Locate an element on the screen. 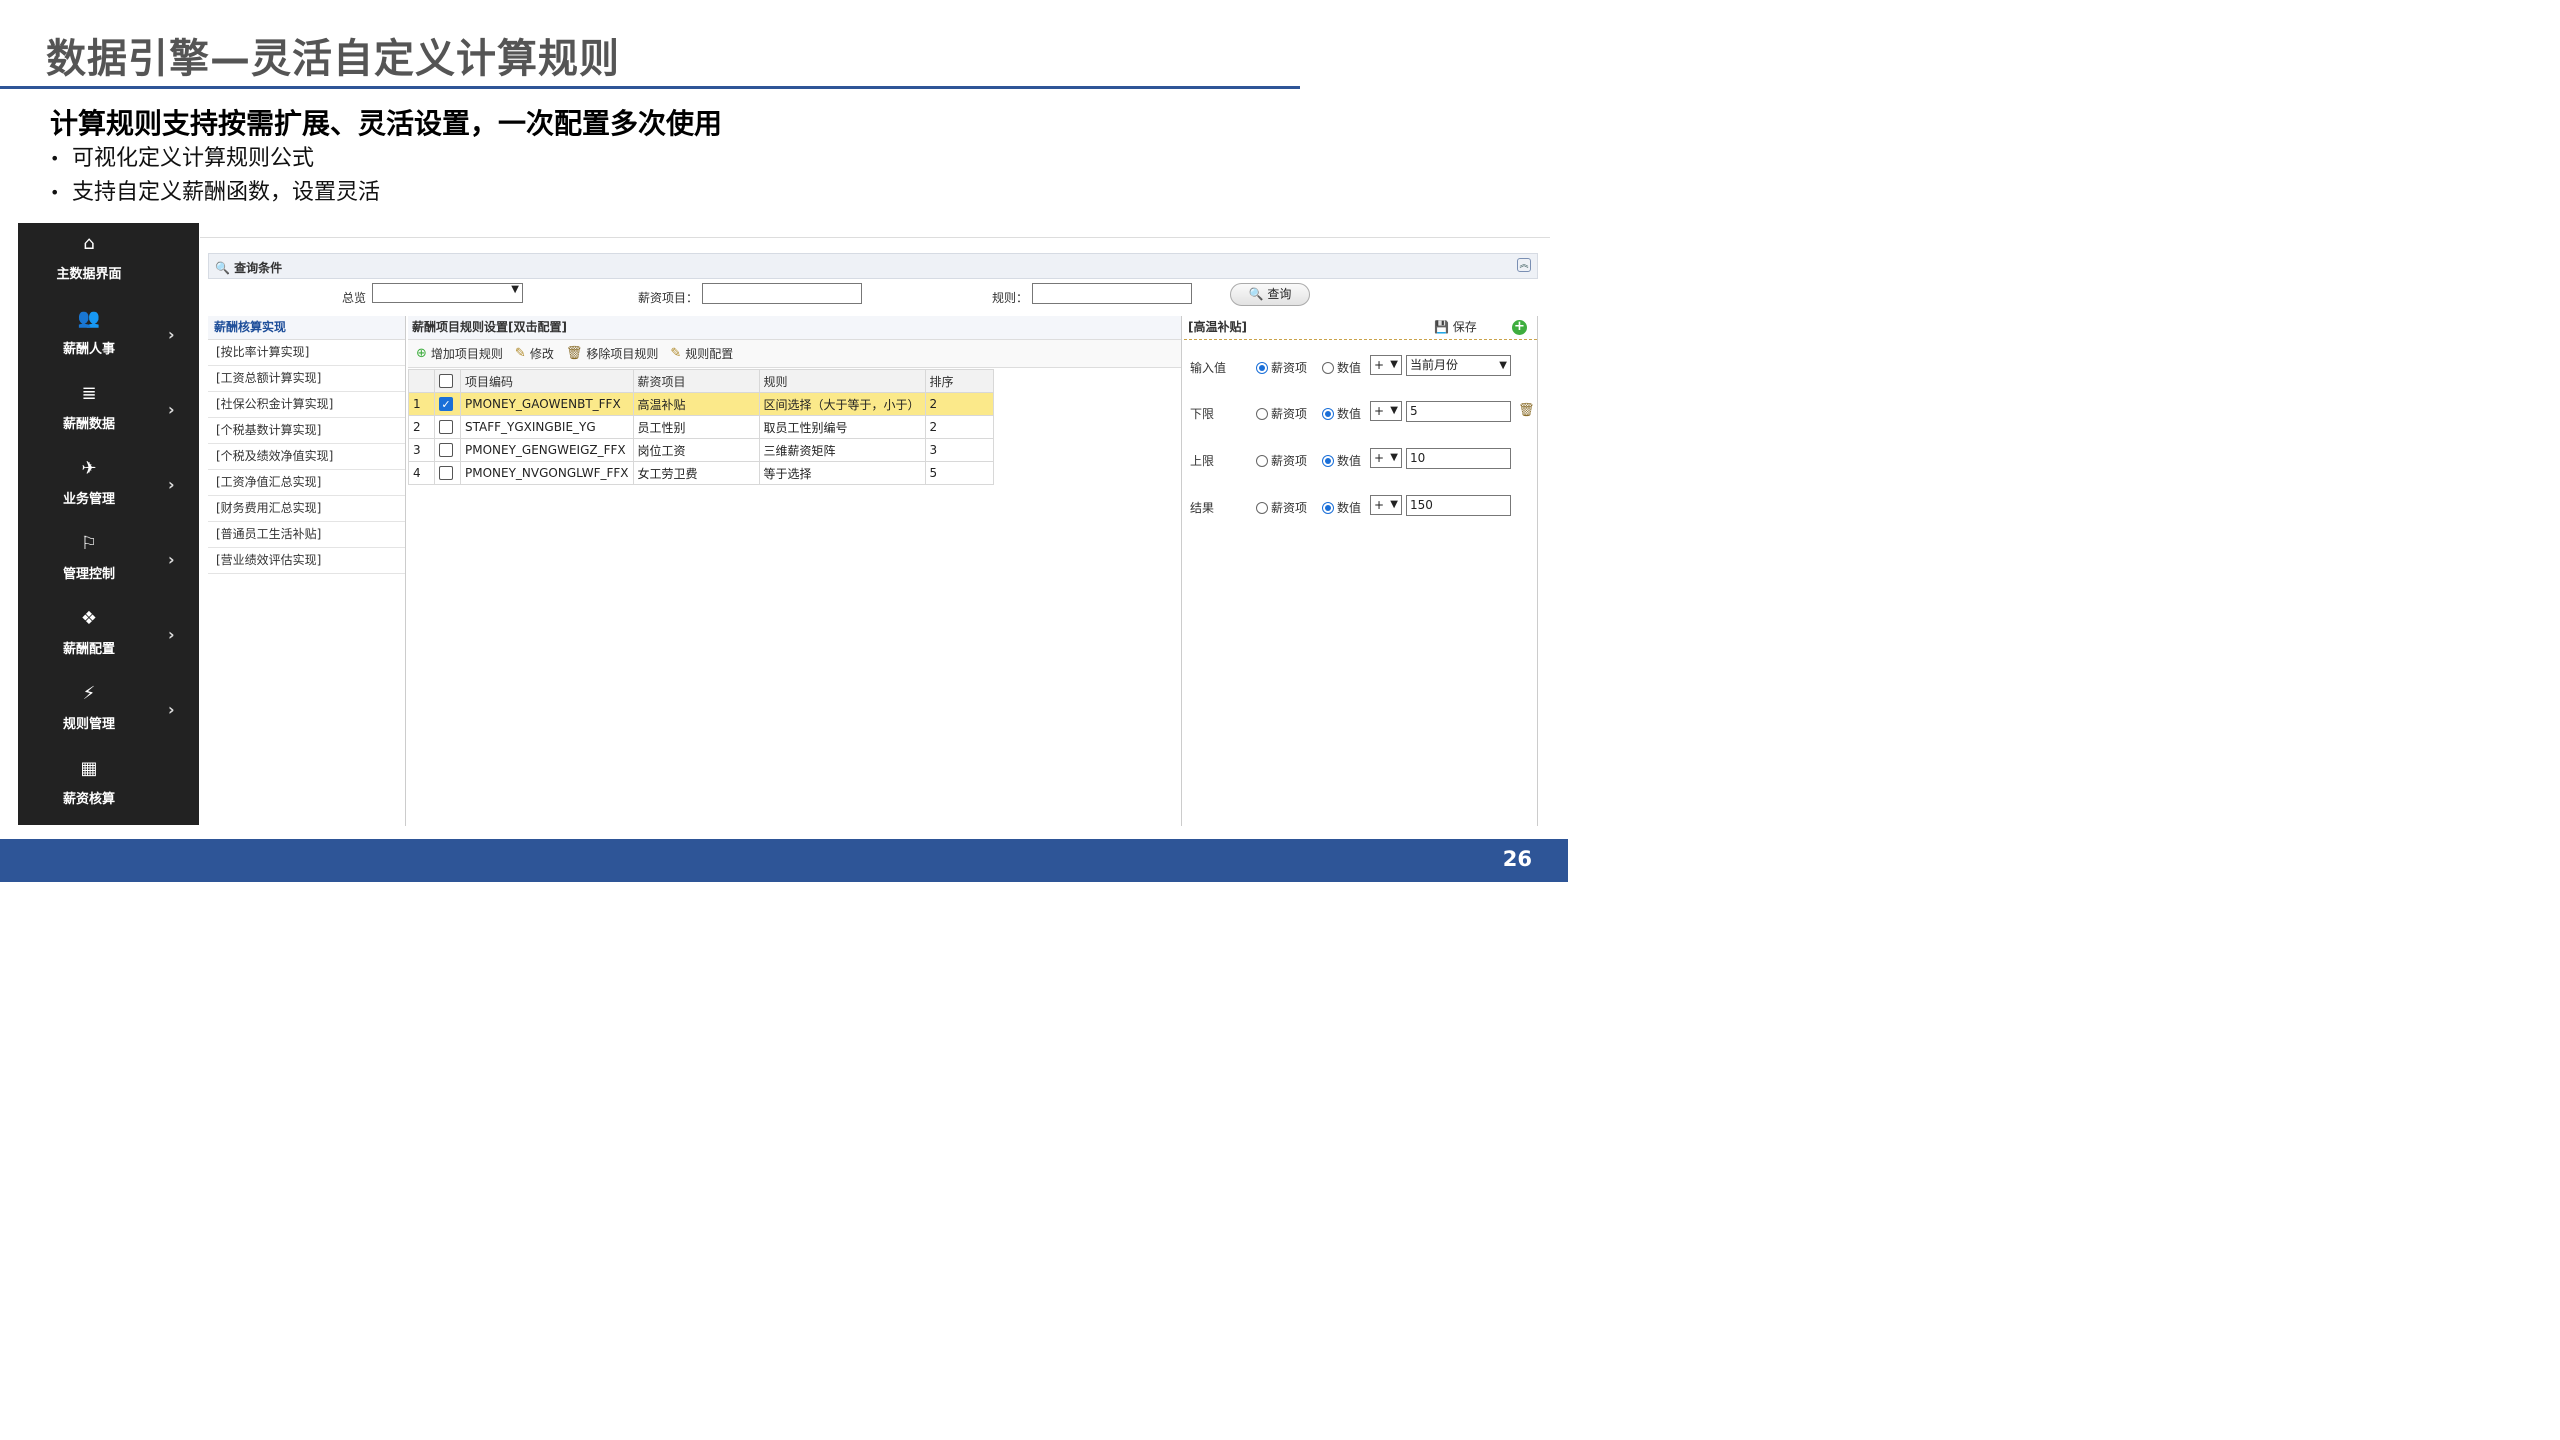 Image resolution: width=2560 pixels, height=1440 pixels. select-all-checkbox is located at coordinates (447, 381).